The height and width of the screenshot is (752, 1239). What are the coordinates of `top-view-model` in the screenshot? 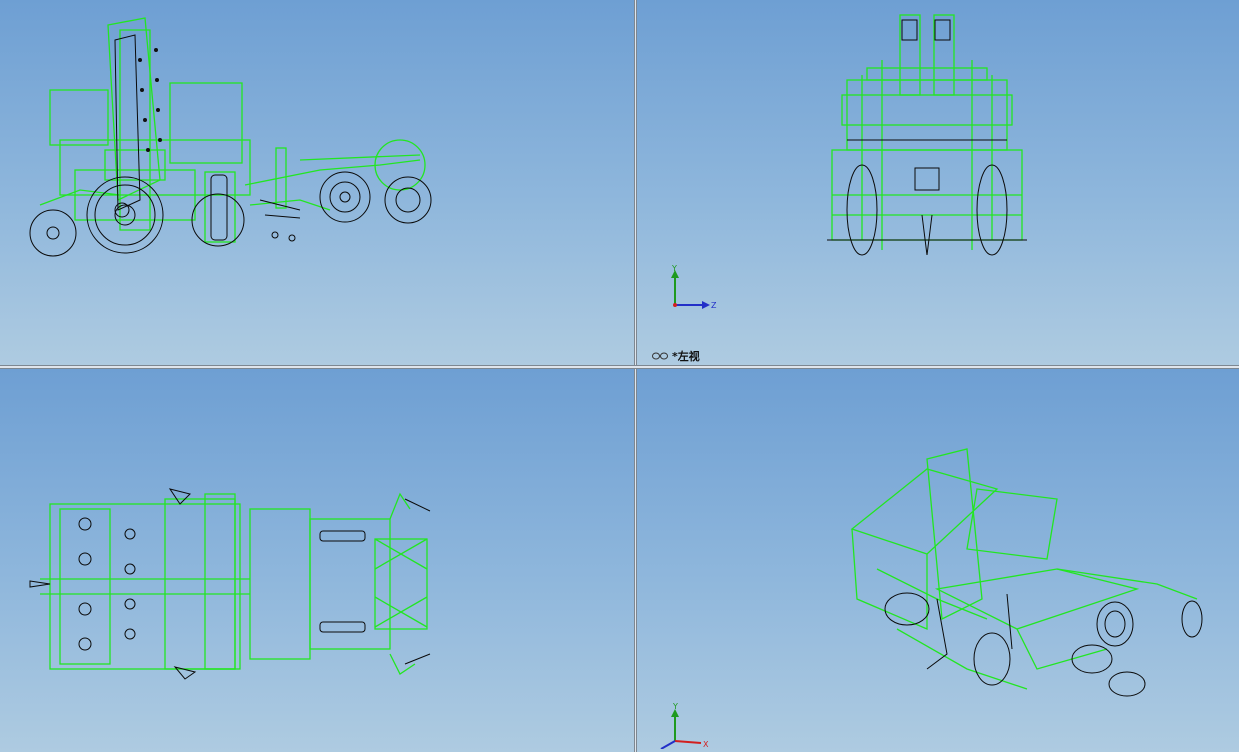 It's located at (230, 584).